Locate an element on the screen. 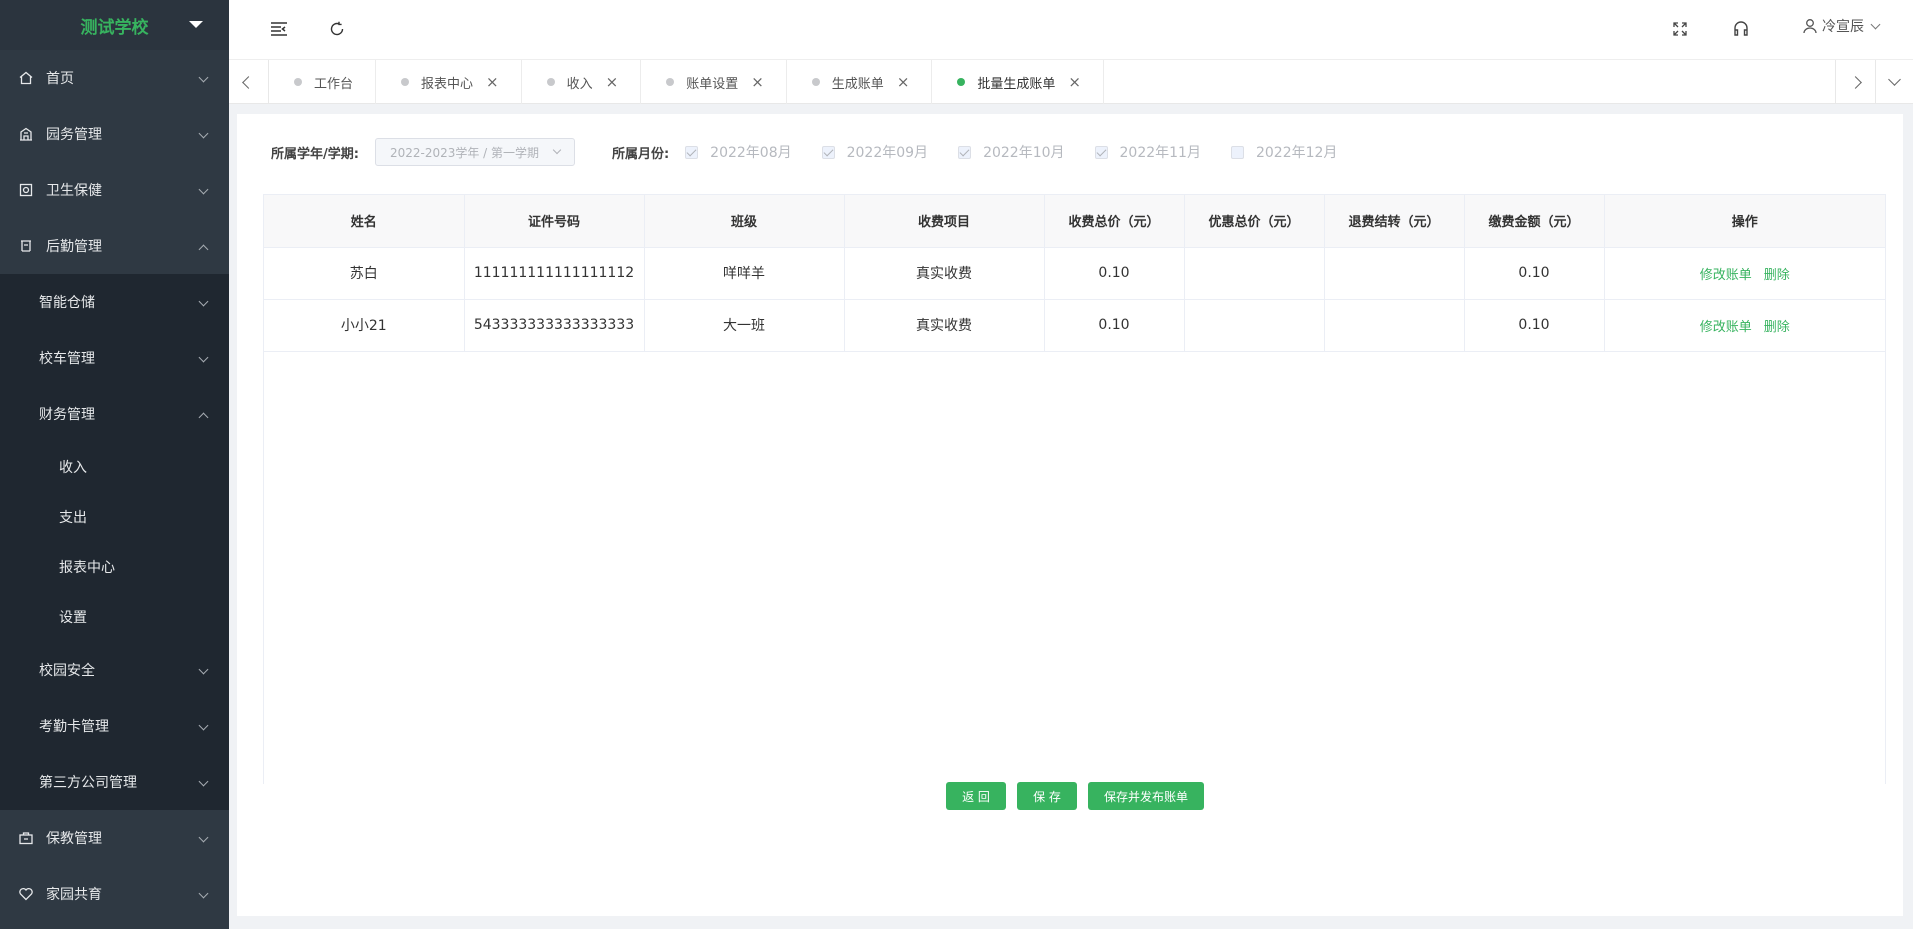 Image resolution: width=1913 pixels, height=929 pixels. cell-class: 大一班 is located at coordinates (744, 325).